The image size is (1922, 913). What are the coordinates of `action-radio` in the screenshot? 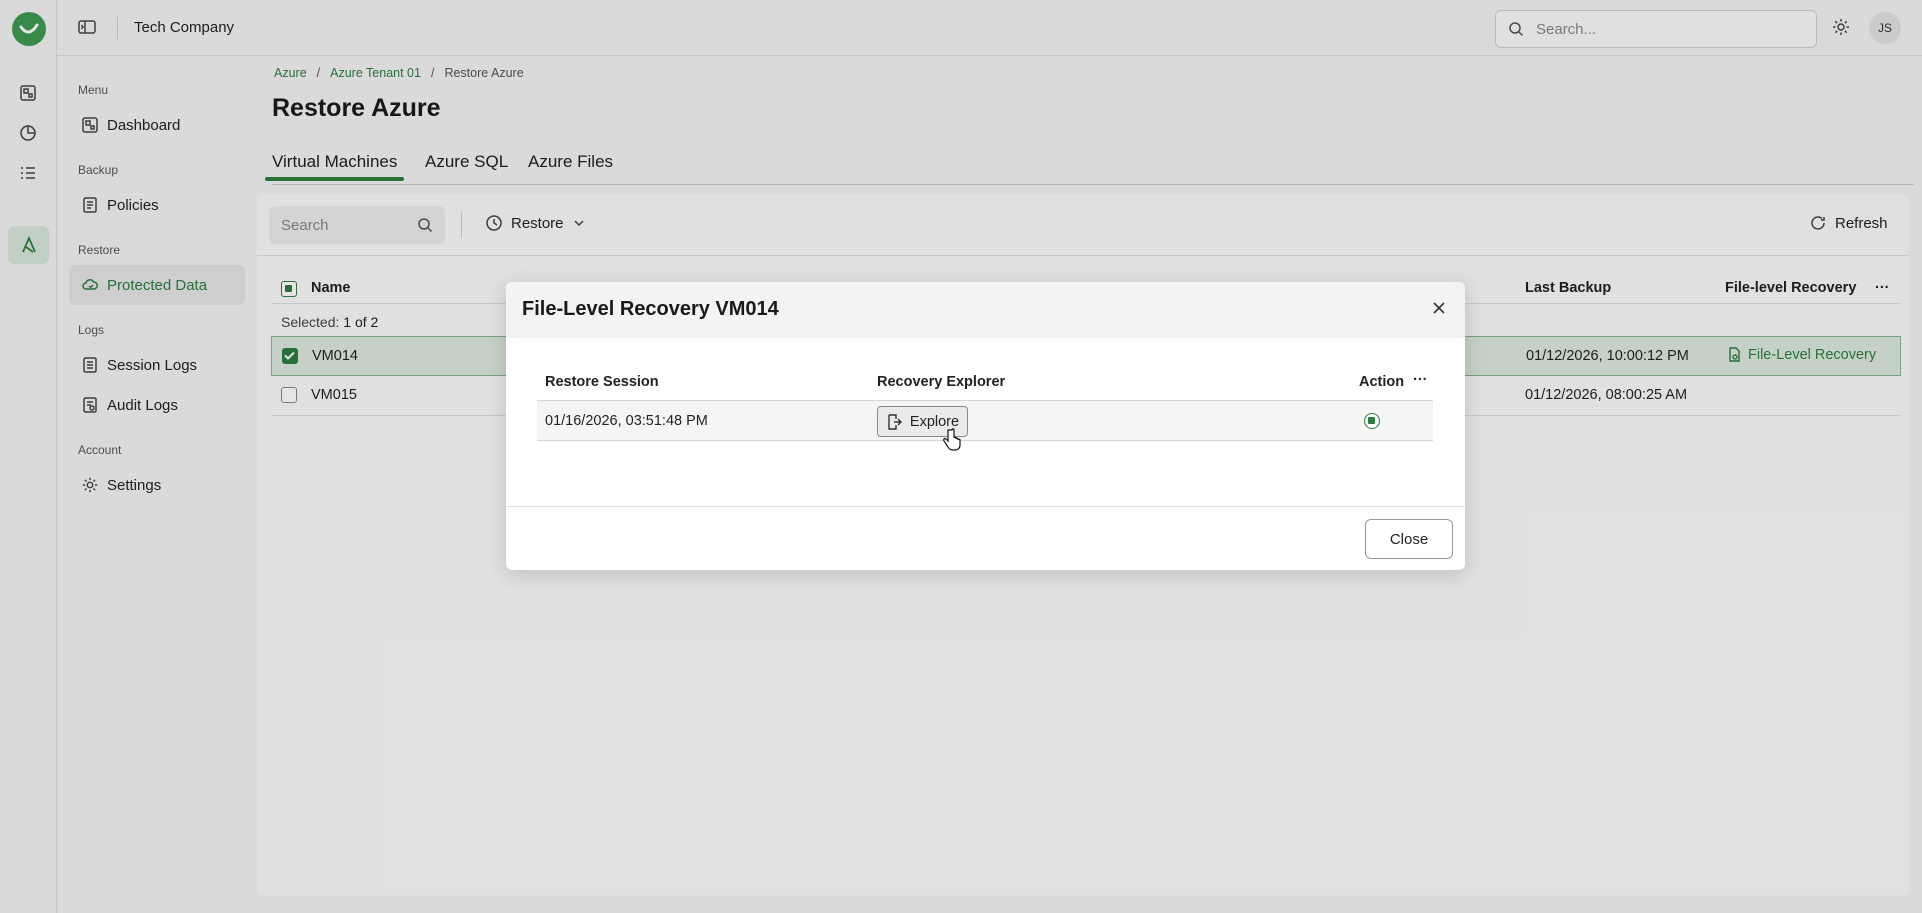 It's located at (1372, 421).